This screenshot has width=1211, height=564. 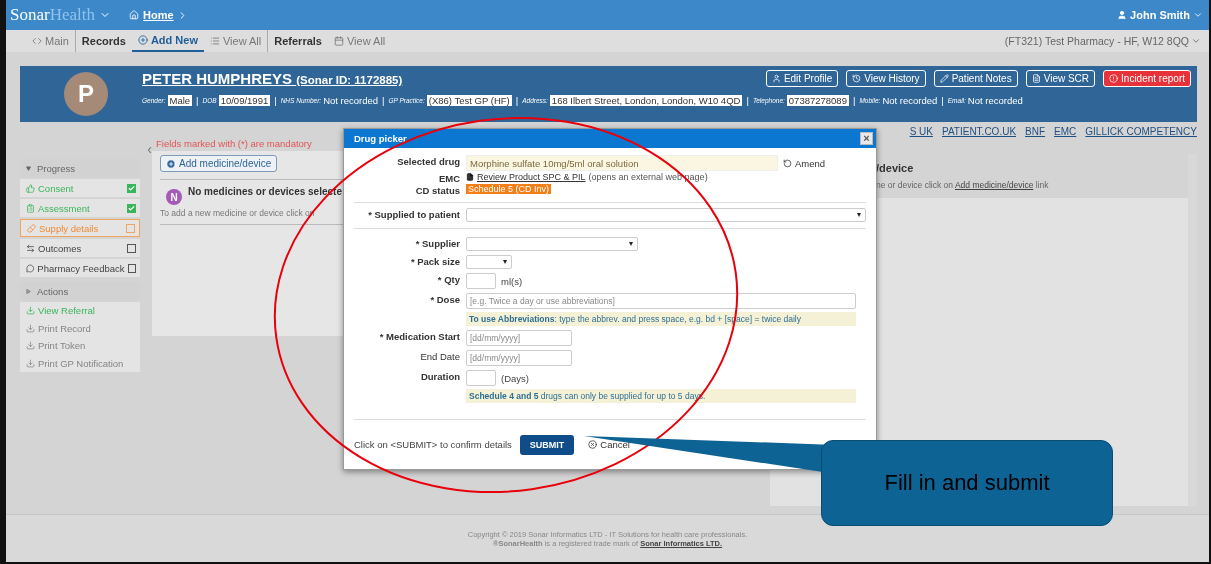 What do you see at coordinates (512, 281) in the screenshot?
I see `unit-label: ml(s)` at bounding box center [512, 281].